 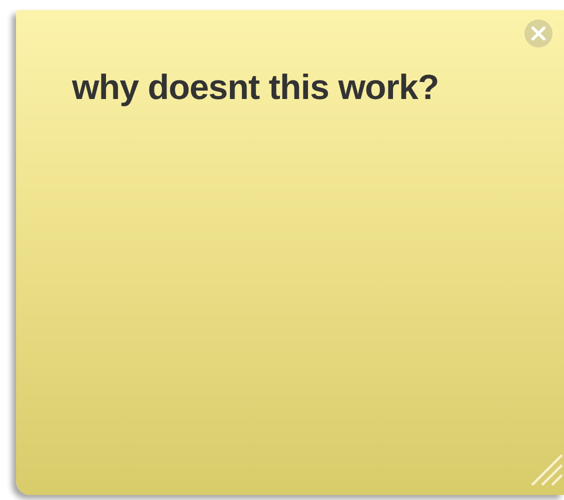 I want to click on resize-grip-icon, so click(x=547, y=470).